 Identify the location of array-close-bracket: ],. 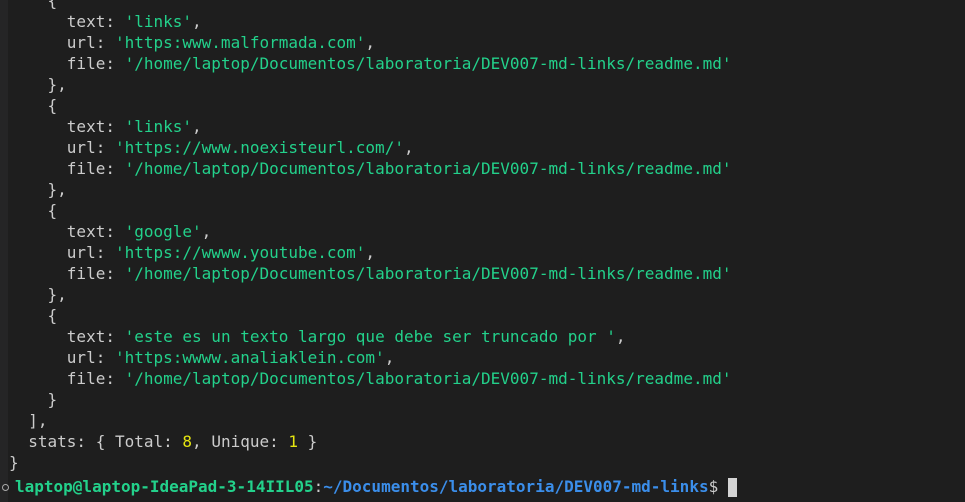
(28, 420).